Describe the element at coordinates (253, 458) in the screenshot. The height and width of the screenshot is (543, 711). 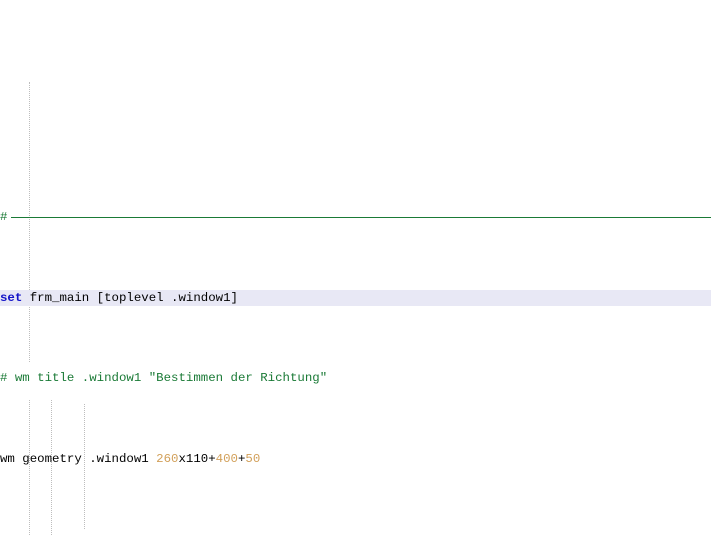
I see `token-number-50: 50` at that location.